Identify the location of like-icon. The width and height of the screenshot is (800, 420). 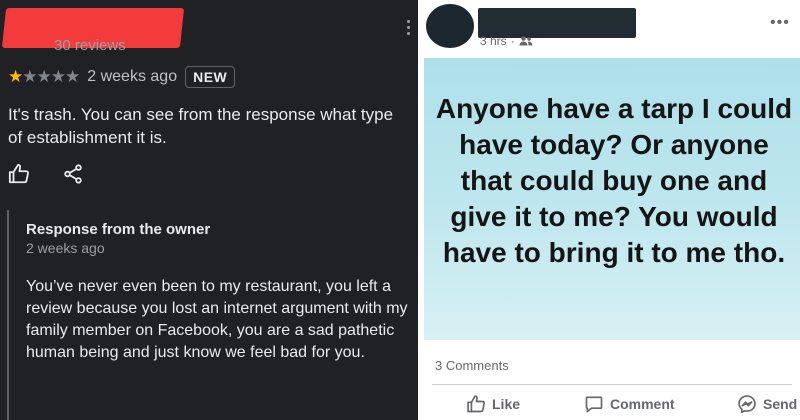
(476, 404).